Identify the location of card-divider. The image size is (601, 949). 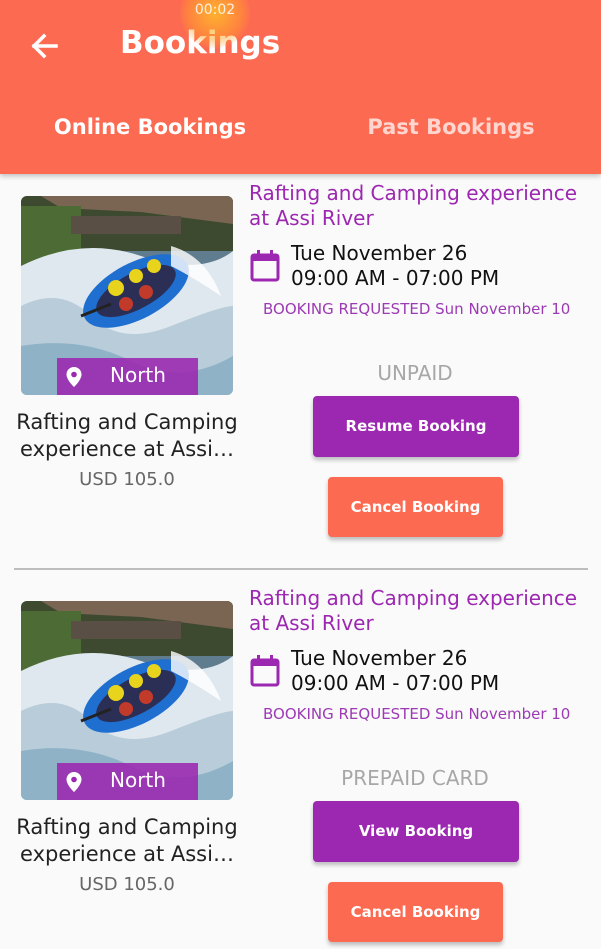
(301, 569).